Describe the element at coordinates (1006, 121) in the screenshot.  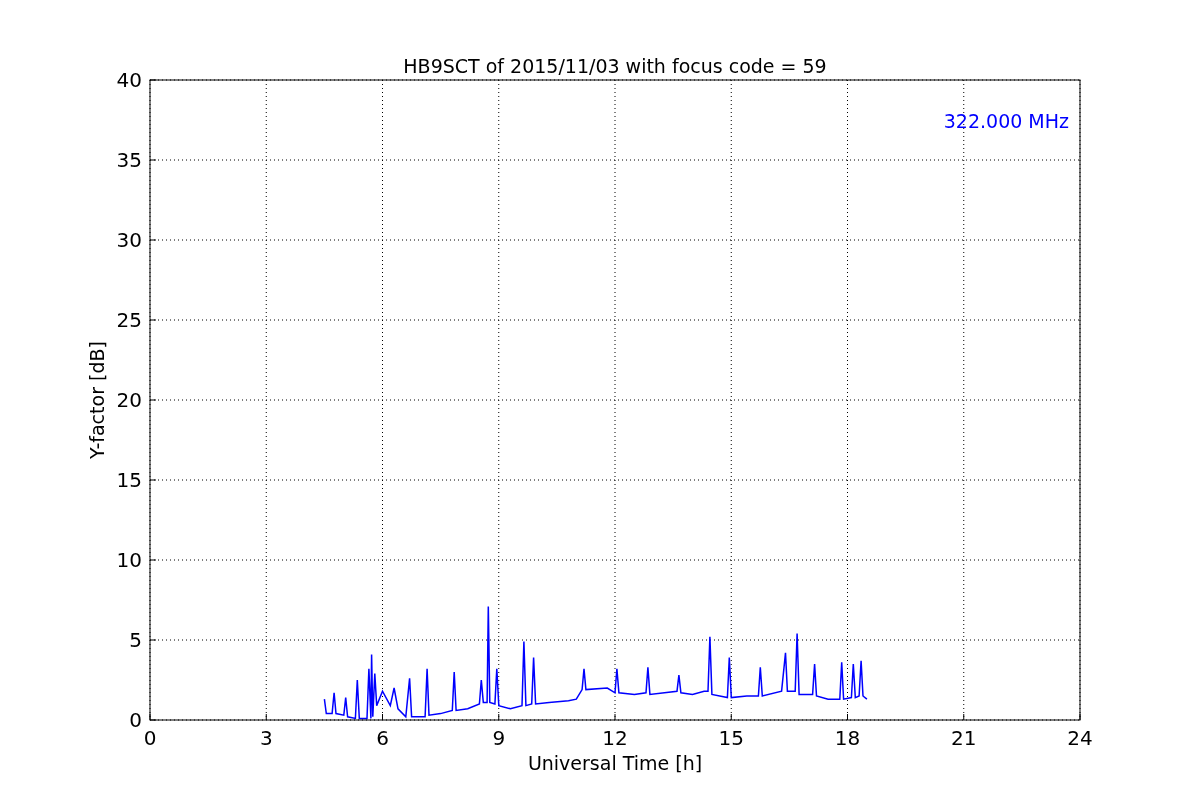
I see `frequency-annotation: 322.000 MHz` at that location.